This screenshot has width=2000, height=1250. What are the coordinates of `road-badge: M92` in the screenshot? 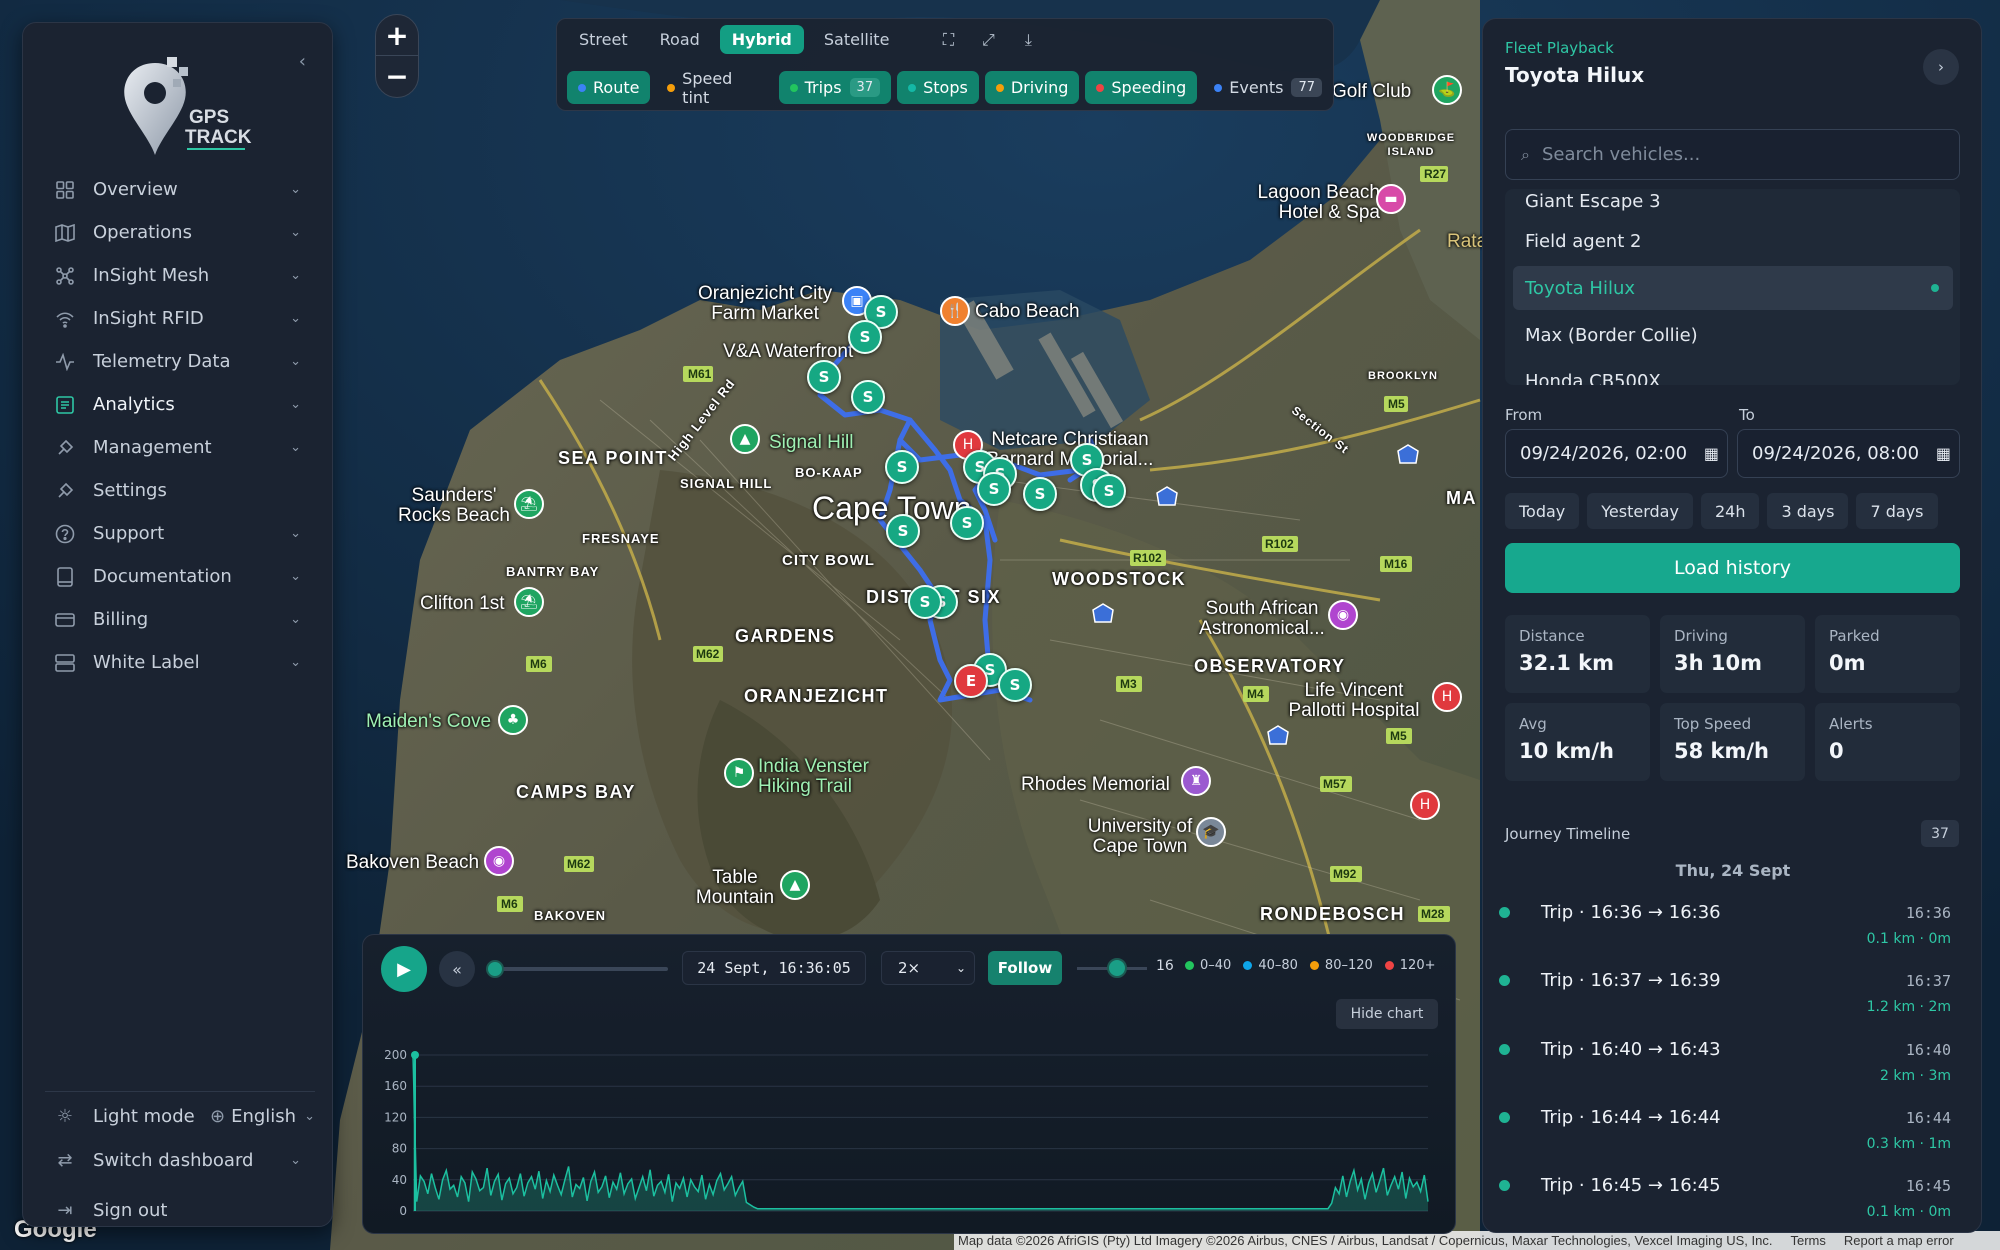 It's located at (1345, 874).